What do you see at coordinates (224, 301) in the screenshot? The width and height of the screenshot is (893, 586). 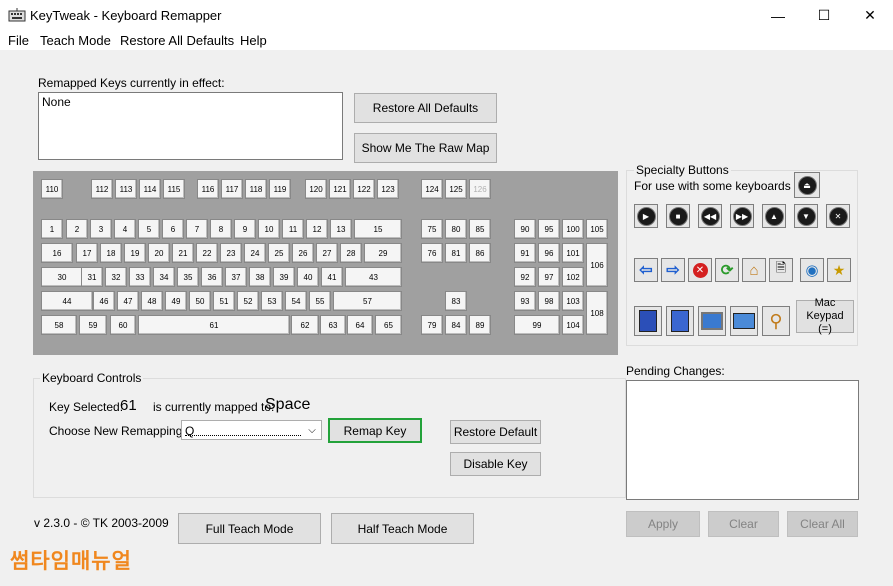 I see `key-51: 51` at bounding box center [224, 301].